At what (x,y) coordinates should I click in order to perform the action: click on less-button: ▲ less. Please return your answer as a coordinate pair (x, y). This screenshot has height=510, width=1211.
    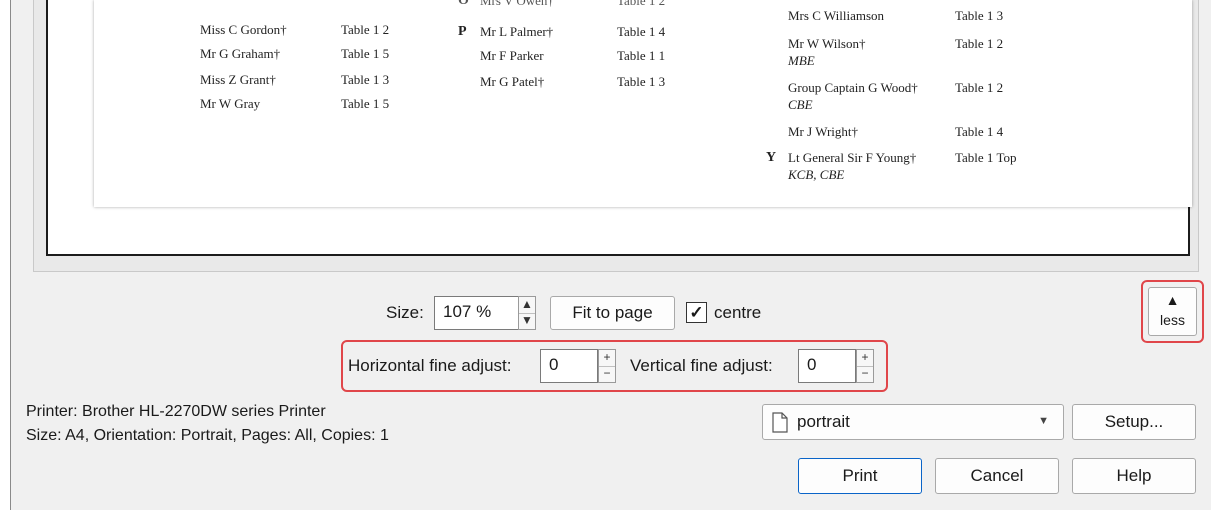
    Looking at the image, I should click on (1172, 311).